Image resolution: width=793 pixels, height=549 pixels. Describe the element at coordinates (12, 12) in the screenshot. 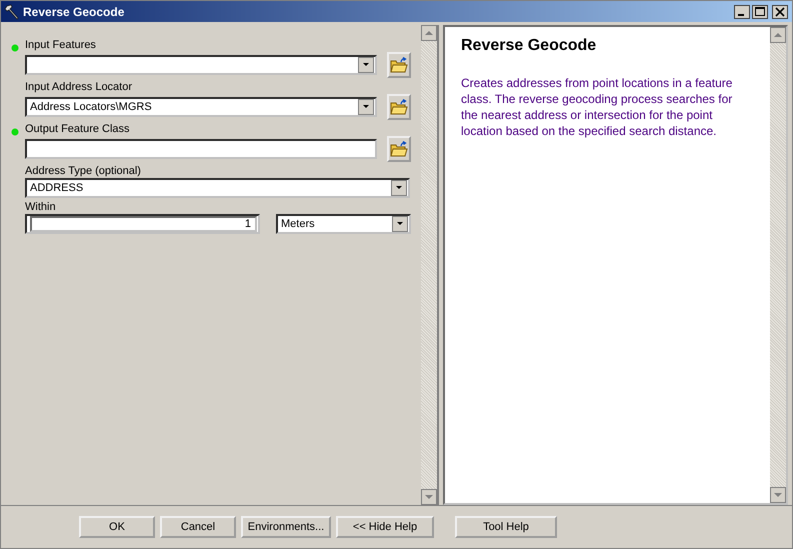

I see `hammer-icon` at that location.